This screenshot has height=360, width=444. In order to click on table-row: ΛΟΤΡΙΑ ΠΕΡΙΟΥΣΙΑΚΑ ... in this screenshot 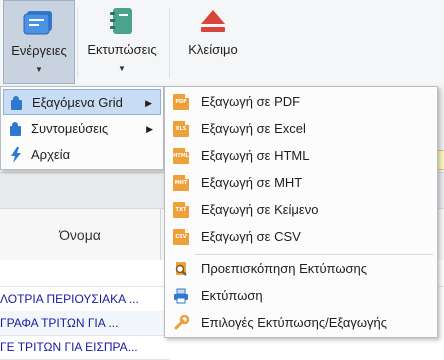, I will do `click(85, 299)`.